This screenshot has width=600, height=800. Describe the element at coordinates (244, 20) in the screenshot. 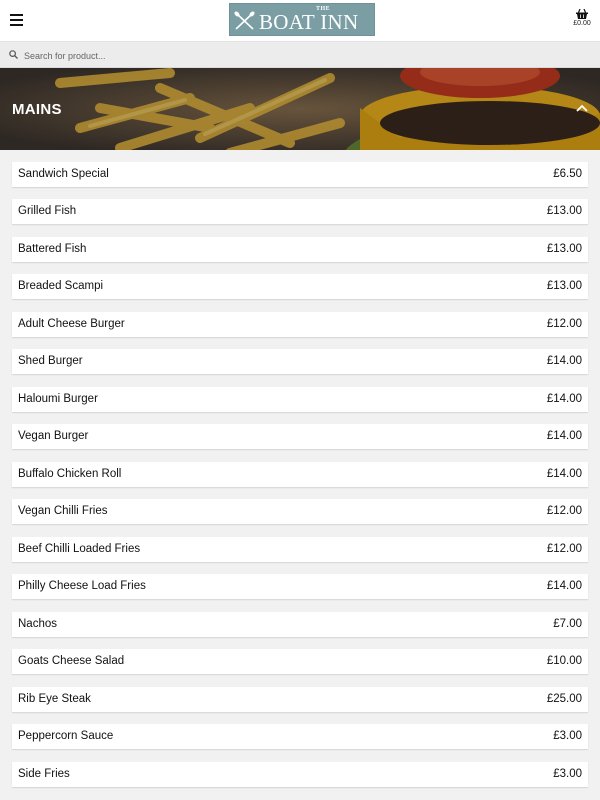

I see `crossed-oars-emblem-icon` at that location.